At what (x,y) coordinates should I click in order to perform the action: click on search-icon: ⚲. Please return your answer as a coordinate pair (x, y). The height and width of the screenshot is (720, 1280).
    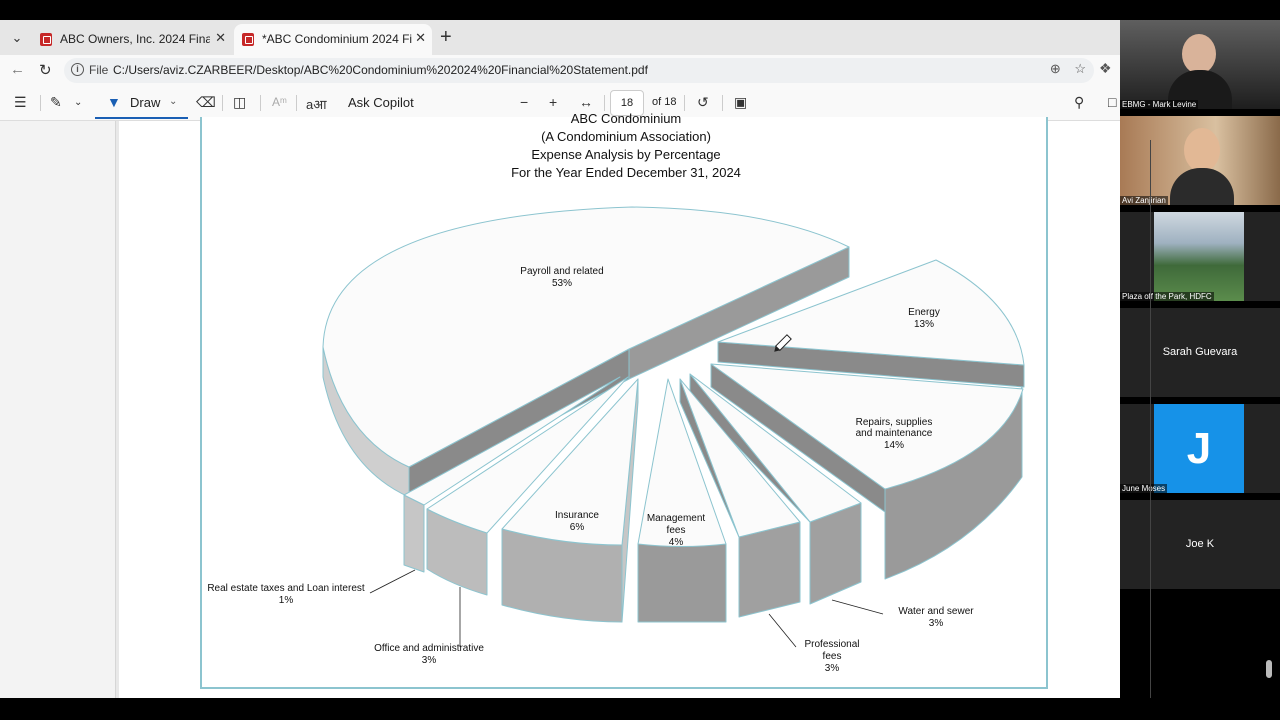
    Looking at the image, I should click on (1079, 102).